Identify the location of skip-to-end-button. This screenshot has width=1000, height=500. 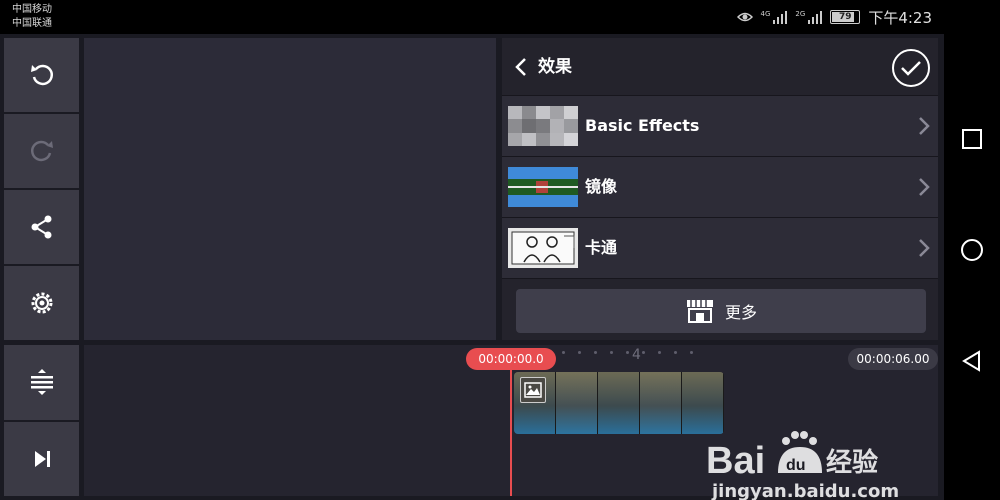
(41, 458).